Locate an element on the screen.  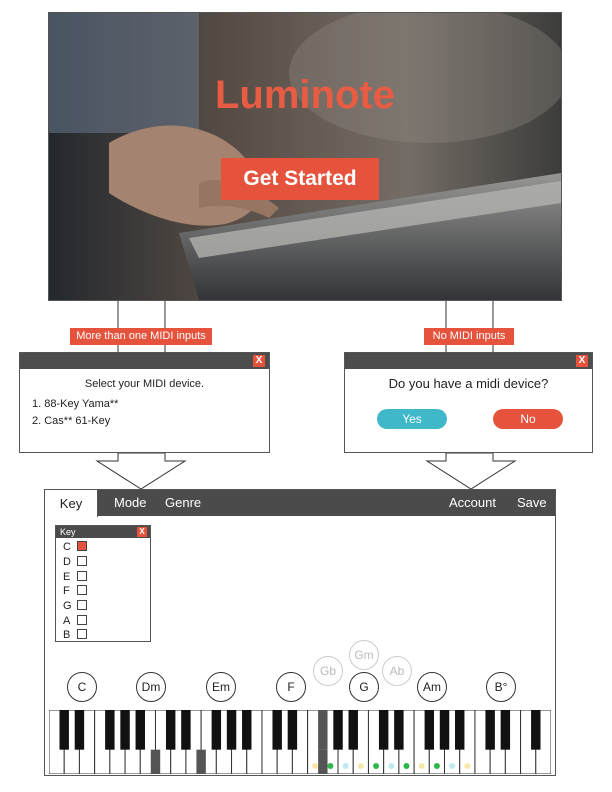
account-link: Account is located at coordinates (472, 503).